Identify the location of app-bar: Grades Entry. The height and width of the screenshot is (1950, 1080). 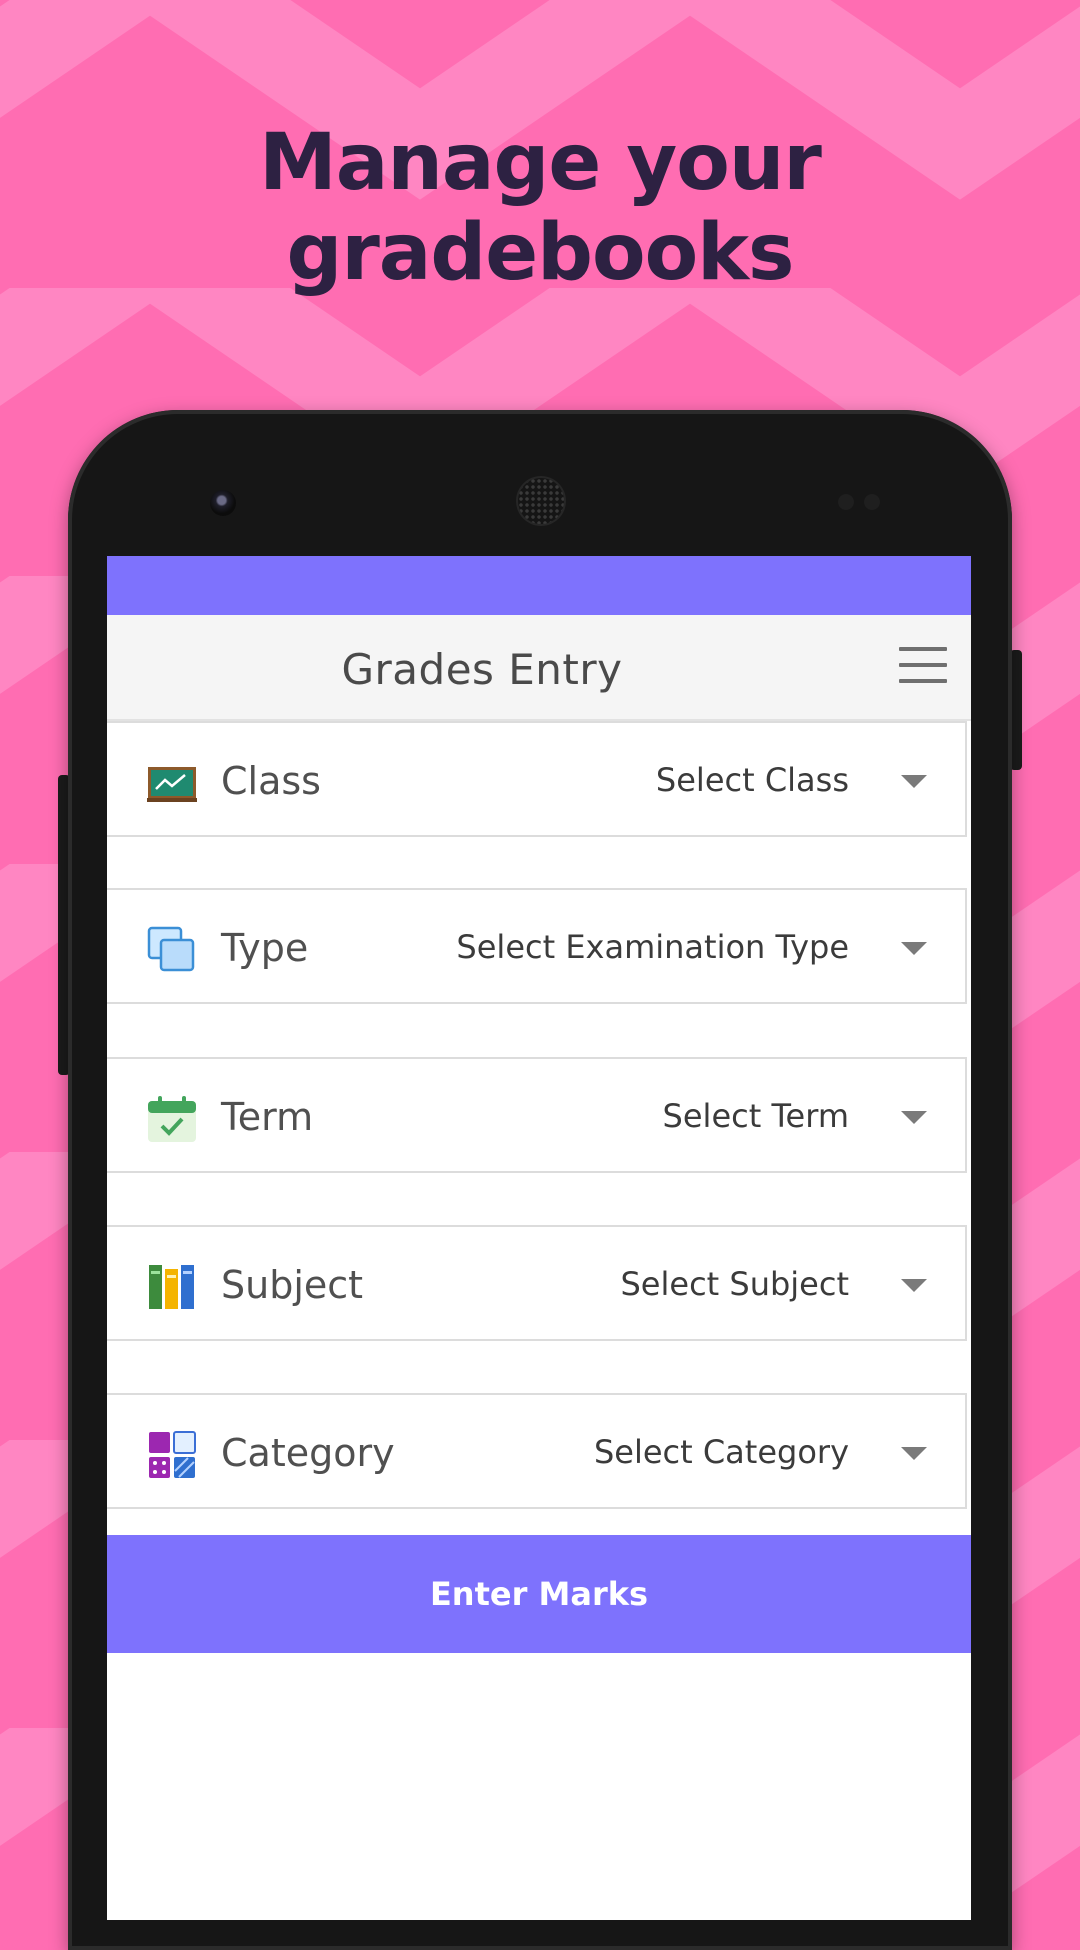
(539, 668).